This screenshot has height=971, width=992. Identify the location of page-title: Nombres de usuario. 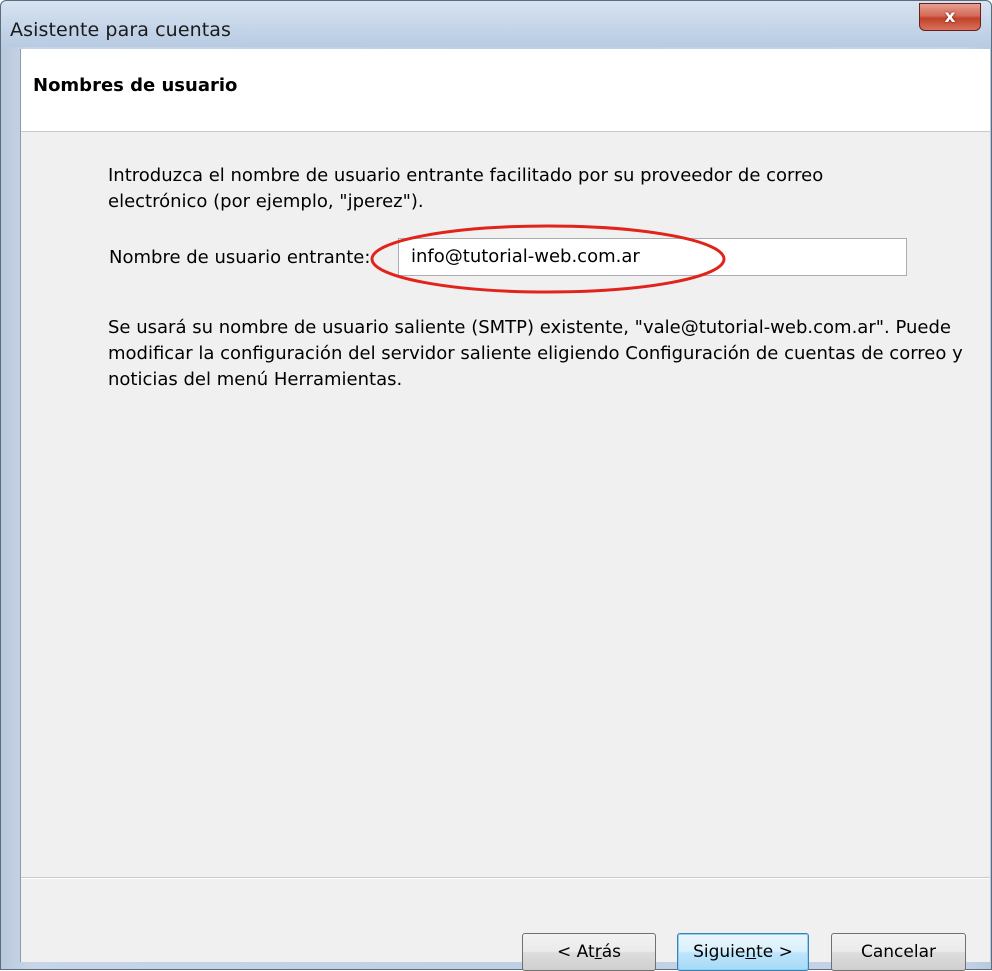
(135, 85).